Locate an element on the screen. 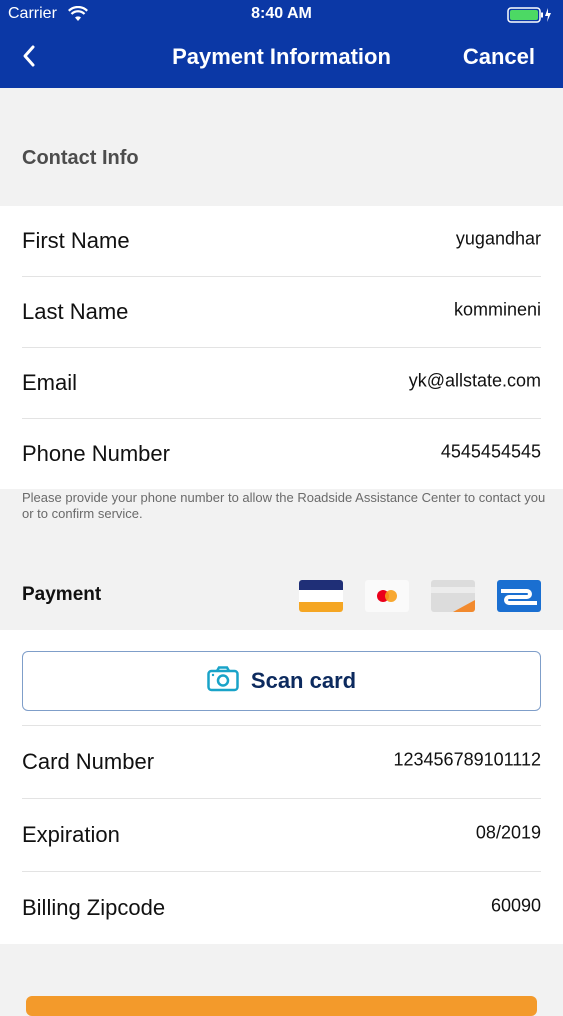  billing-zipcode-value: 60090 is located at coordinates (516, 905).